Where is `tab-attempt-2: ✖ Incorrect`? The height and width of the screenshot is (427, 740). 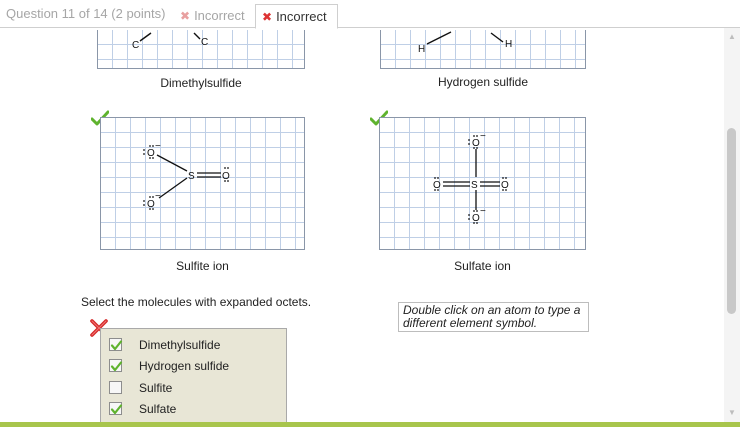 tab-attempt-2: ✖ Incorrect is located at coordinates (296, 16).